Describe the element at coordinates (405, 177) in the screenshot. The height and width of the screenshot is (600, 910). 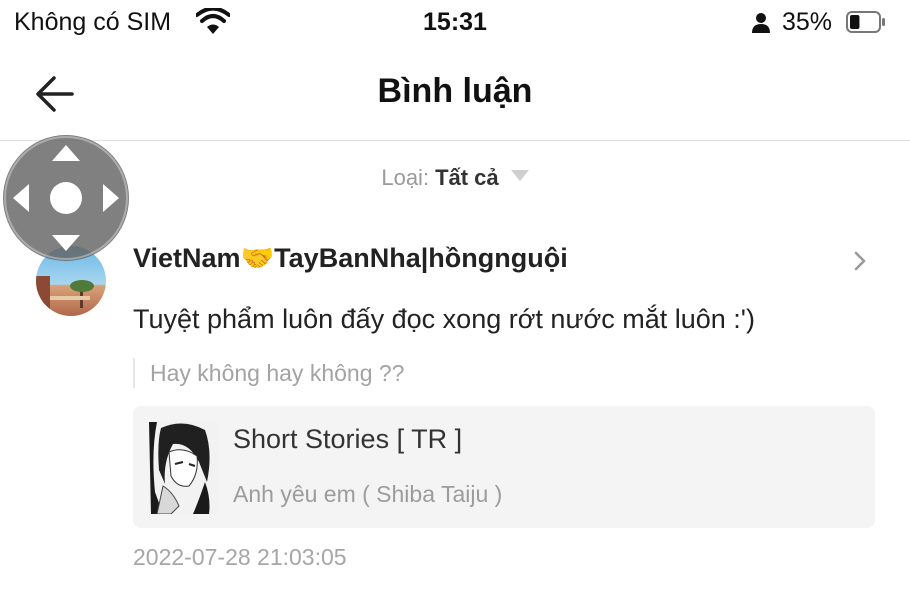
I see `filter-label: Loại:` at that location.